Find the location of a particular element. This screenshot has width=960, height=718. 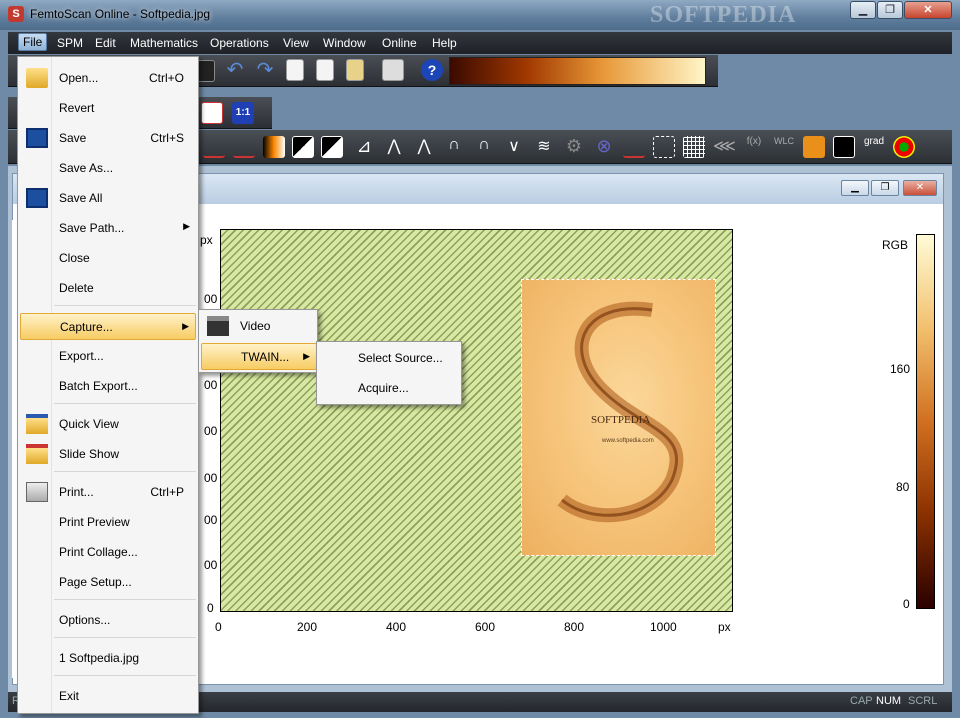

function-icon: f(x) is located at coordinates (754, 147).